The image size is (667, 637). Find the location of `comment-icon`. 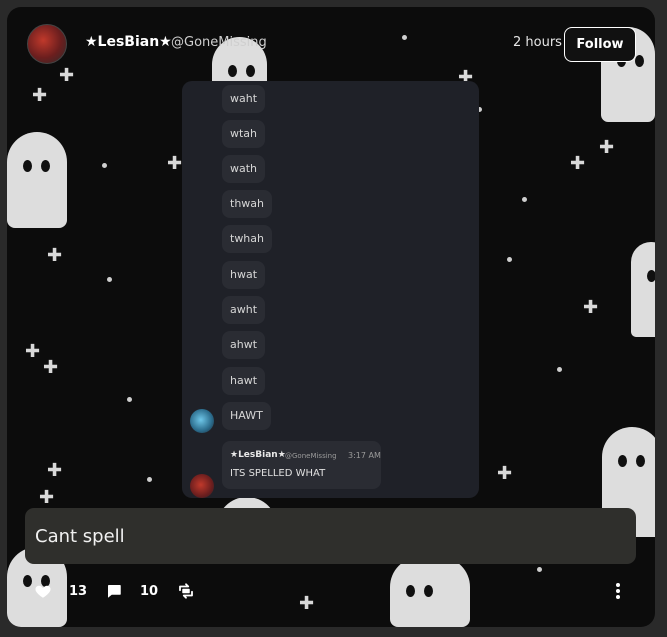

comment-icon is located at coordinates (114, 591).